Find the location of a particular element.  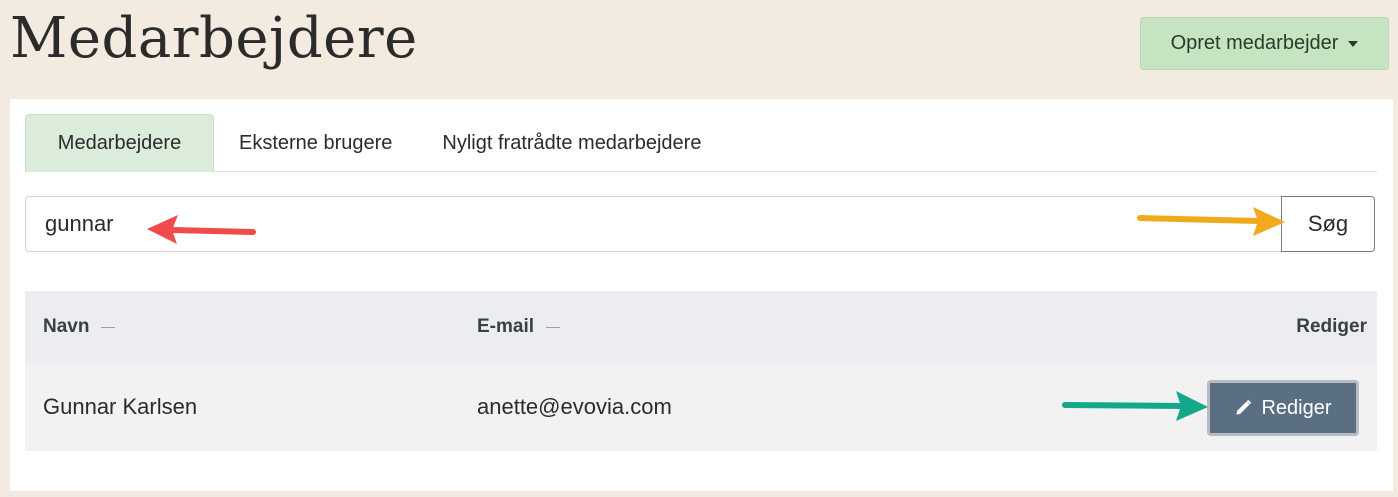

search-button: Søg is located at coordinates (1328, 224).